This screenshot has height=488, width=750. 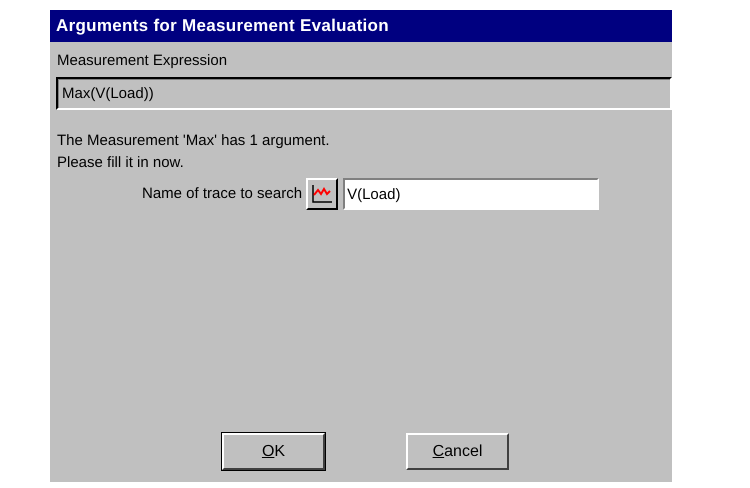 I want to click on trace-input: V(Load), so click(x=471, y=194).